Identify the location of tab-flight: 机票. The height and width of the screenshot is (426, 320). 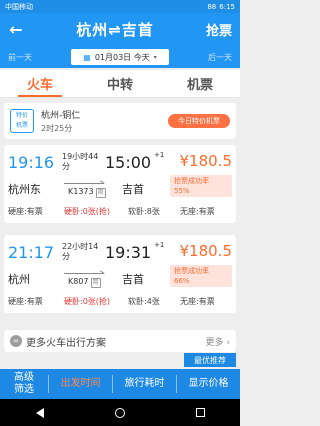
(200, 83).